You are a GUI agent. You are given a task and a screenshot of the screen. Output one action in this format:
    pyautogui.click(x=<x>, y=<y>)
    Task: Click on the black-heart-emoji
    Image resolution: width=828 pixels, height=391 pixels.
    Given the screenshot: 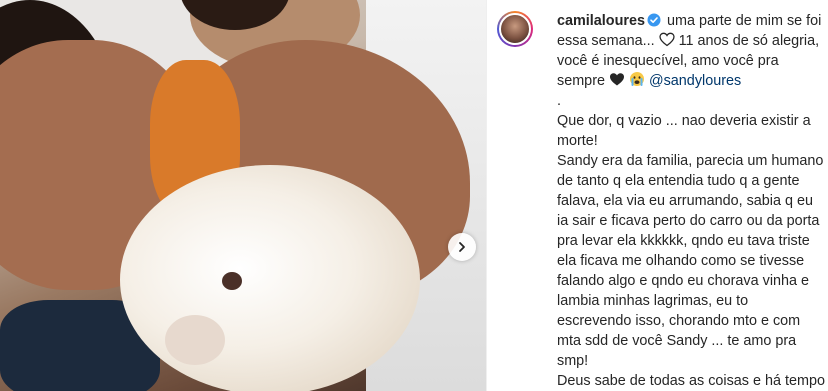 What is the action you would take?
    pyautogui.click(x=617, y=79)
    